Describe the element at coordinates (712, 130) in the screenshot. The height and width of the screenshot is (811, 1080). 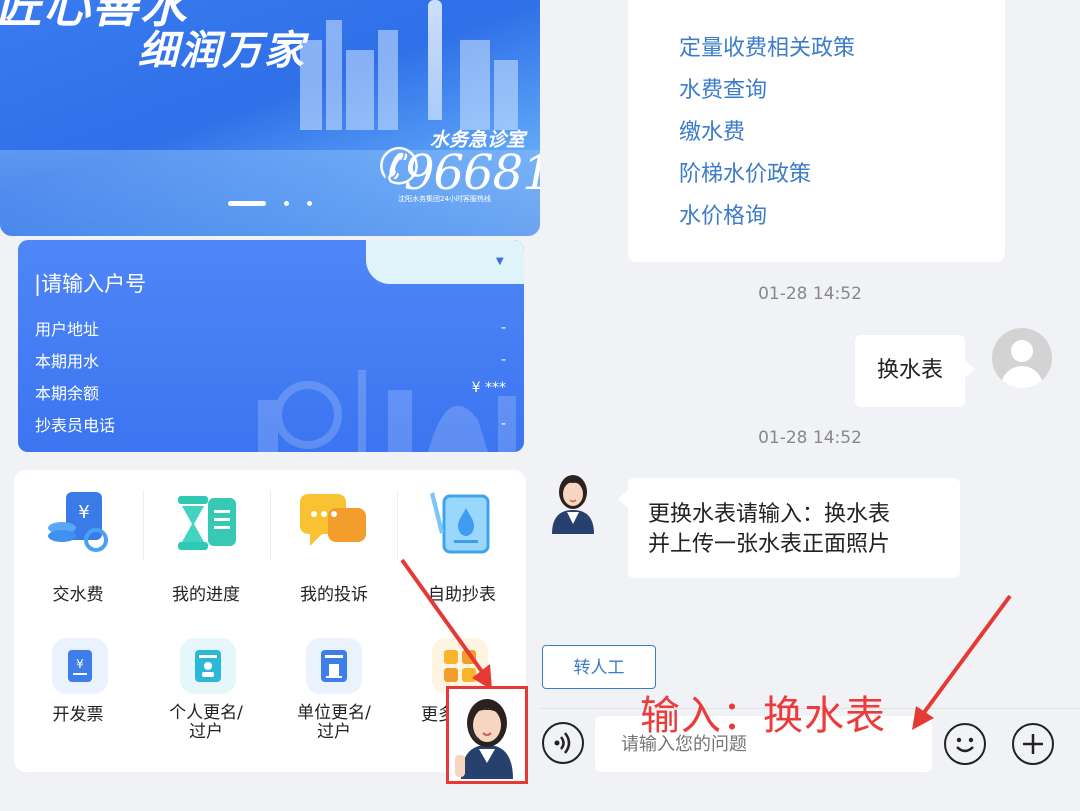
I see `faq-link-pay-bill: 缴水费` at that location.